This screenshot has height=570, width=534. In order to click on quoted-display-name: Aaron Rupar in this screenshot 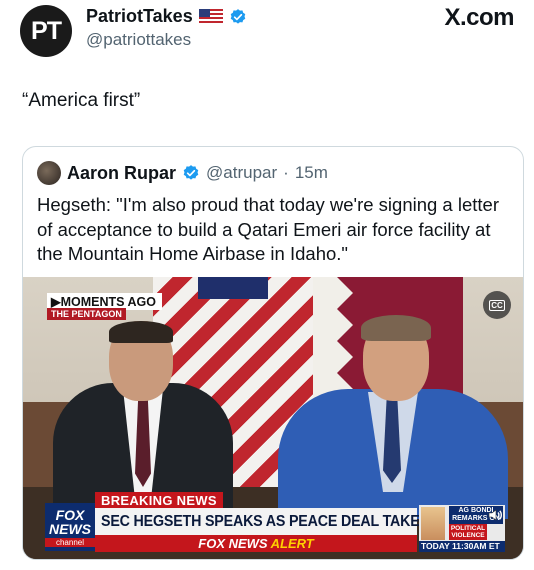, I will do `click(121, 173)`.